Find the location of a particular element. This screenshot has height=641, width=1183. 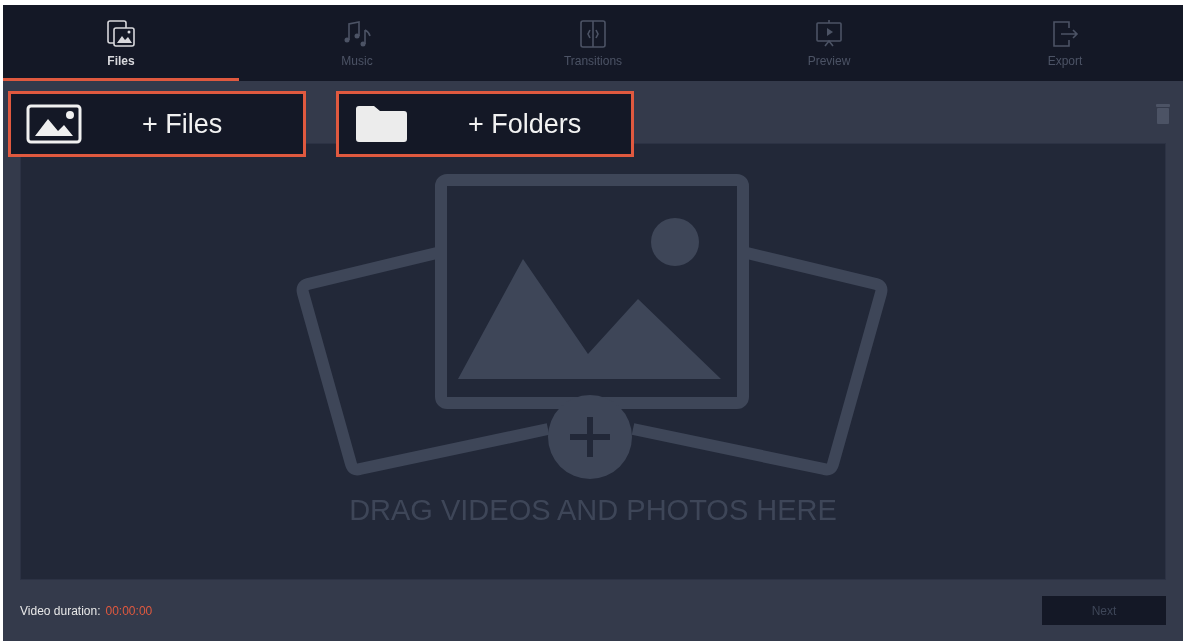

folder-icon is located at coordinates (381, 124).